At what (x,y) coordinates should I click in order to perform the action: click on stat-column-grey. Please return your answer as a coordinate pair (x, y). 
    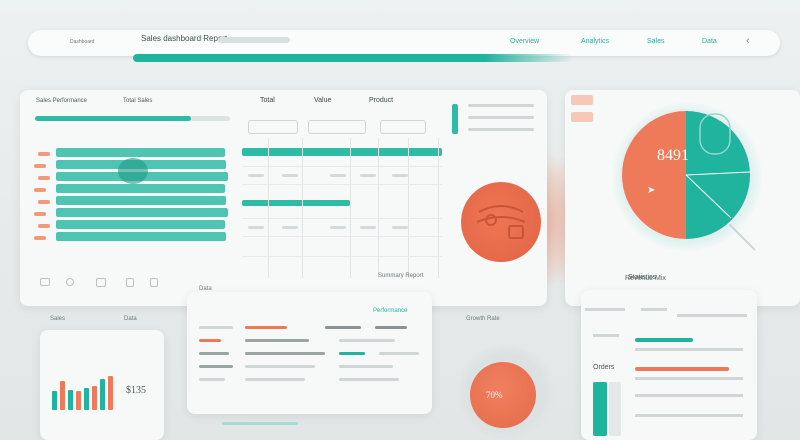
    Looking at the image, I should click on (615, 409).